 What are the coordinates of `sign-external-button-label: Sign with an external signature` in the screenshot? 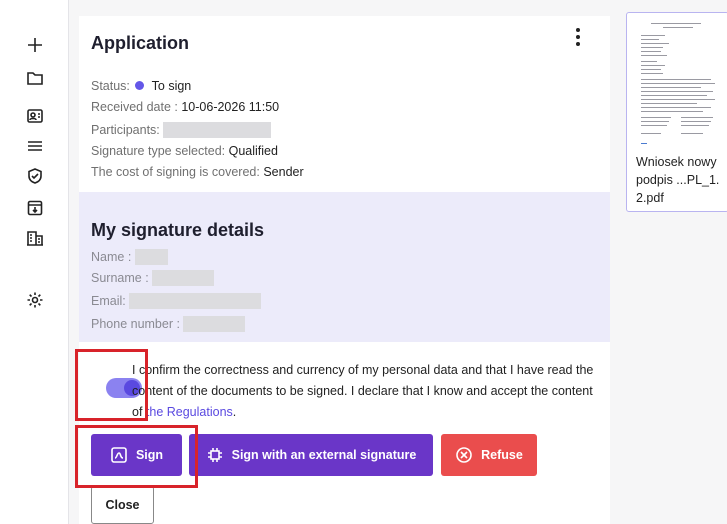 It's located at (324, 455).